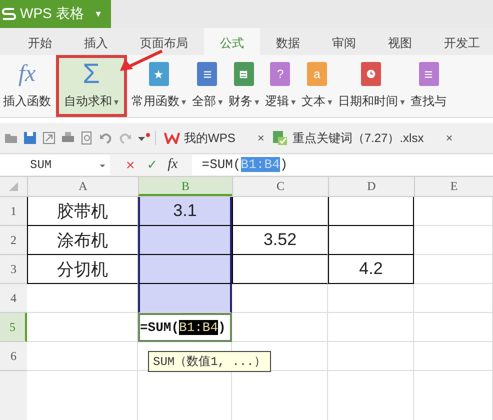 Image resolution: width=493 pixels, height=420 pixels. I want to click on document-tab-label: 我的WPS, so click(210, 138).